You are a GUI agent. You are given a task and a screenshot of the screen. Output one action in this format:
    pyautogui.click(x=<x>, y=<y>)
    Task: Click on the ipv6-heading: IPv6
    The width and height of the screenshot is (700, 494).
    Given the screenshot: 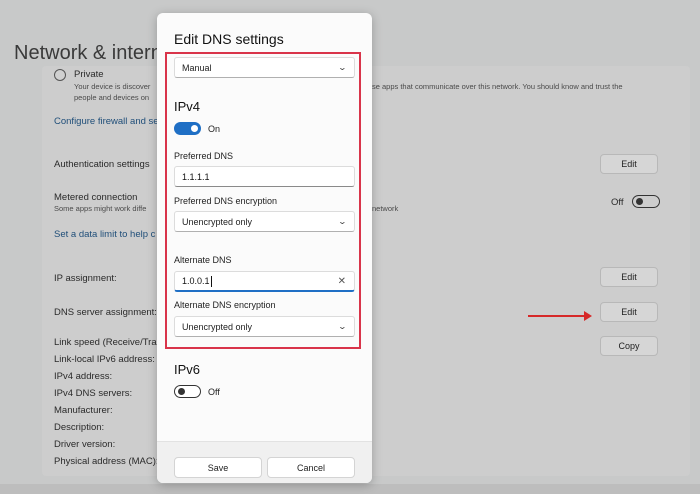 What is the action you would take?
    pyautogui.click(x=187, y=369)
    